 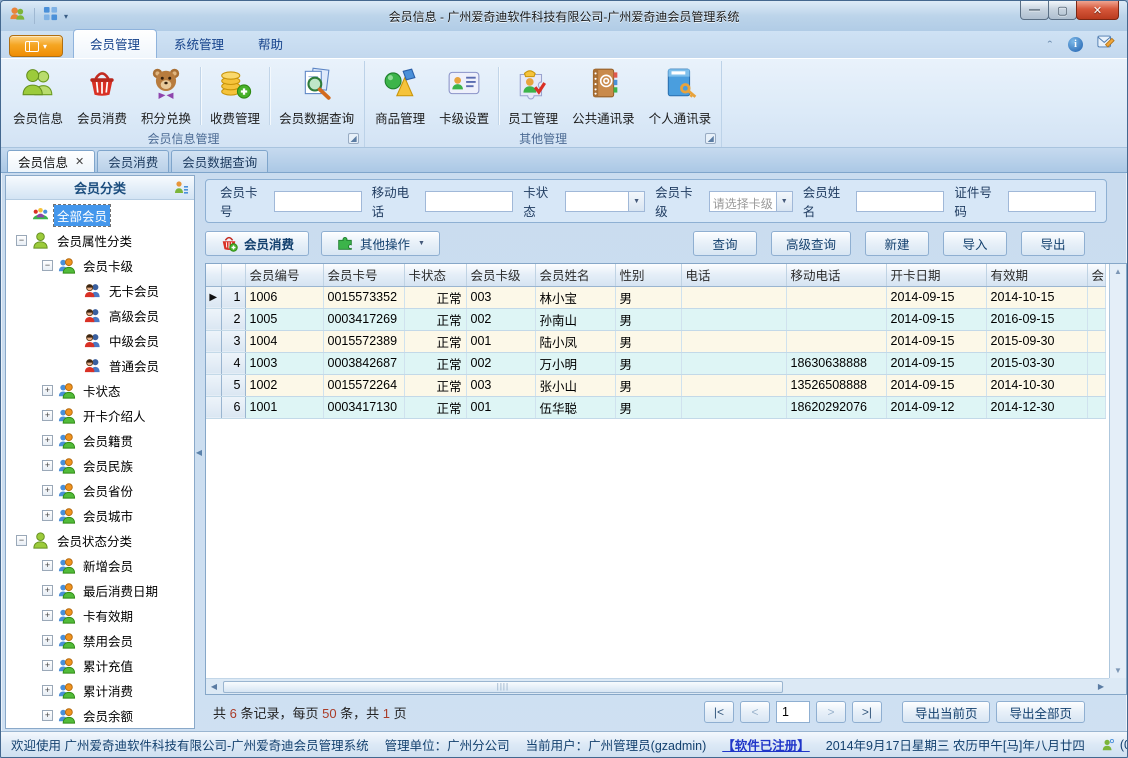 I want to click on document-tab-1: 会员信息 ✕, so click(x=51, y=161).